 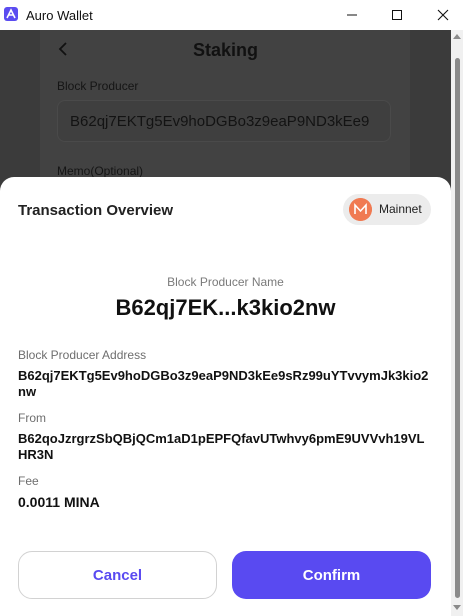 I want to click on block-producer-field-value: B62qj7EKTg5Ev9hoDGBo3z9eaP9ND3kEe9, so click(x=220, y=121).